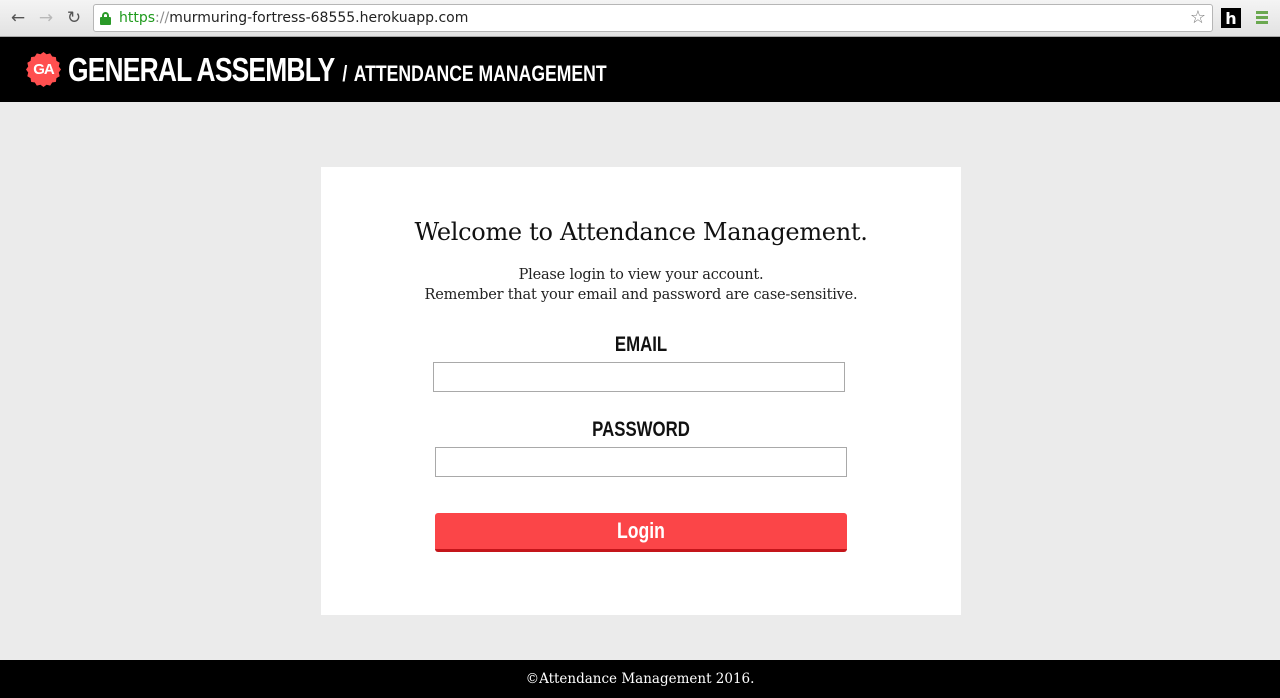 The image size is (1280, 698). What do you see at coordinates (480, 73) in the screenshot?
I see `app-subtitle: ATTENDANCE MANAGEMENT` at bounding box center [480, 73].